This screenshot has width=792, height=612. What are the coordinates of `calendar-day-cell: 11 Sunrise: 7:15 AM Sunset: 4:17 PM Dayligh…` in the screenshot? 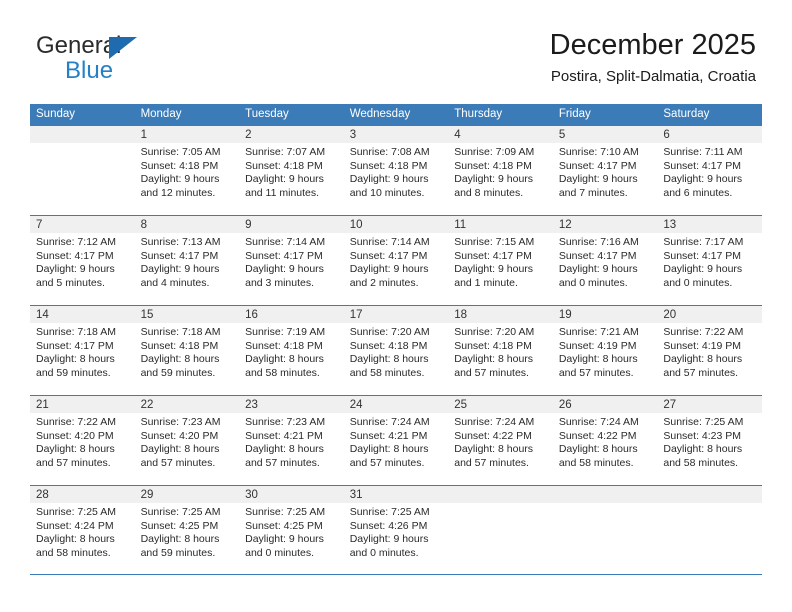 It's located at (500, 260).